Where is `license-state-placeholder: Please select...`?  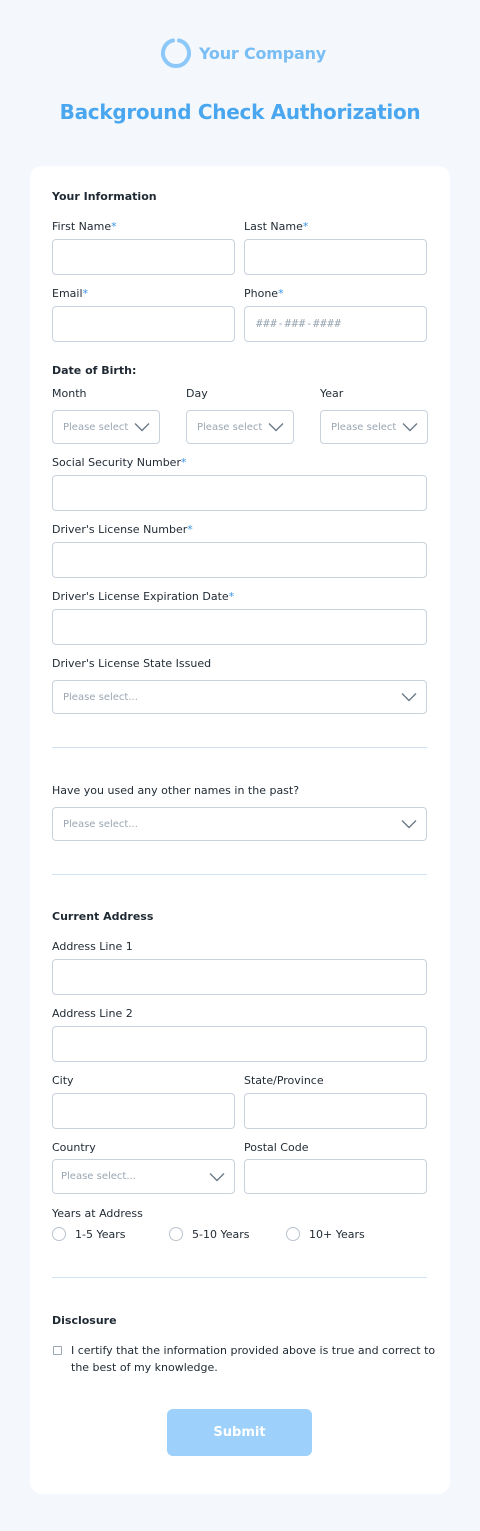 license-state-placeholder: Please select... is located at coordinates (100, 697).